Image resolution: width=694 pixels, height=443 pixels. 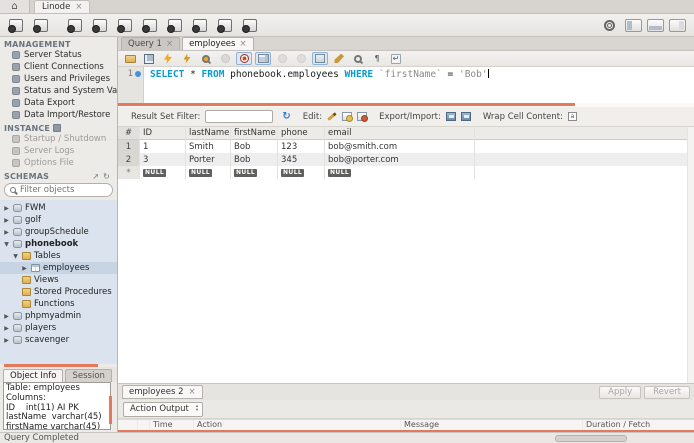 What do you see at coordinates (225, 25) in the screenshot?
I see `reconnect-dbms-button` at bounding box center [225, 25].